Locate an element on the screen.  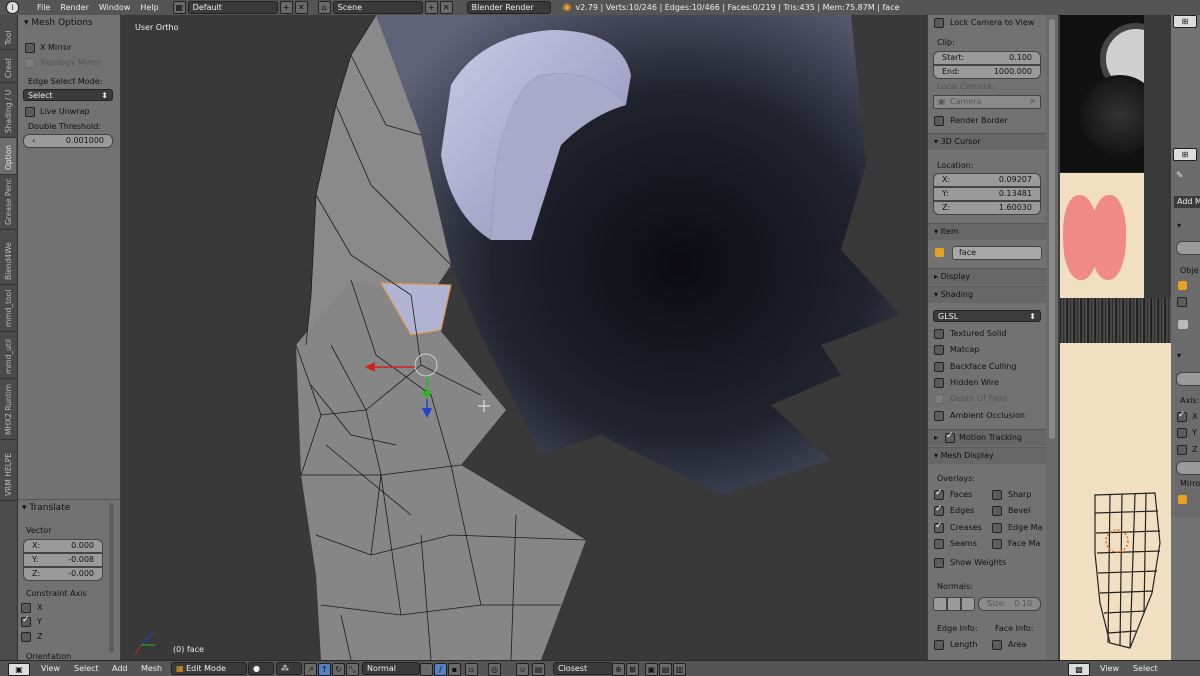
cursor-x-field: X: 0.09207 is located at coordinates (987, 180).